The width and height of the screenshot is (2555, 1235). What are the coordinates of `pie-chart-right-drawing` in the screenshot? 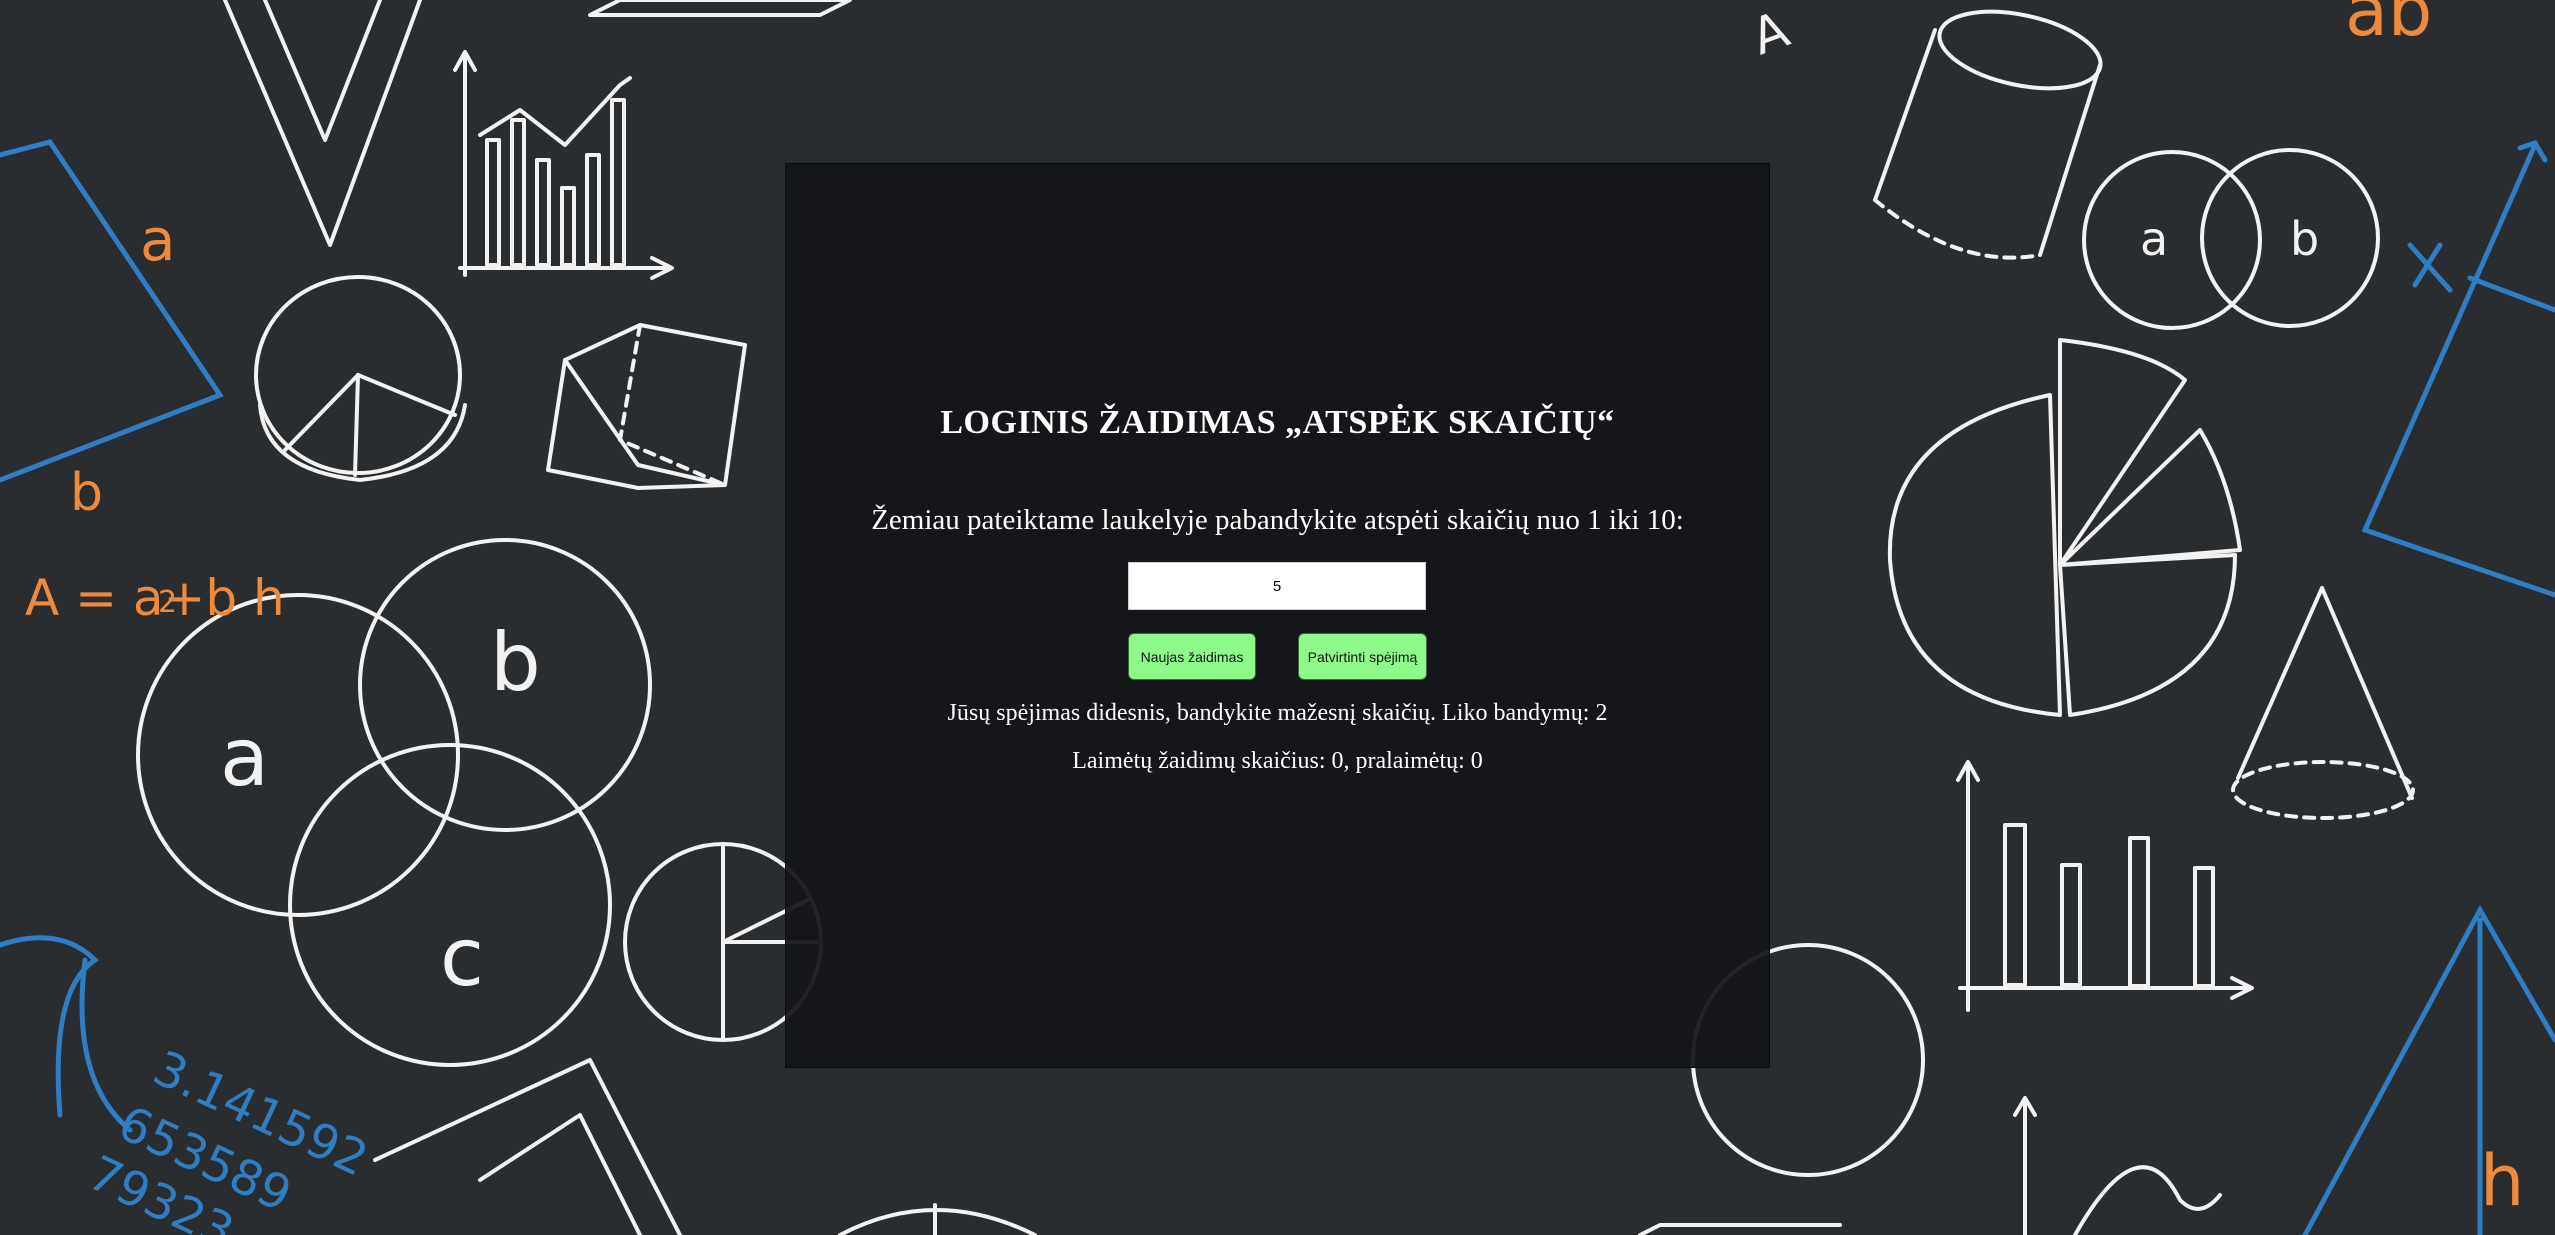 It's located at (2064, 527).